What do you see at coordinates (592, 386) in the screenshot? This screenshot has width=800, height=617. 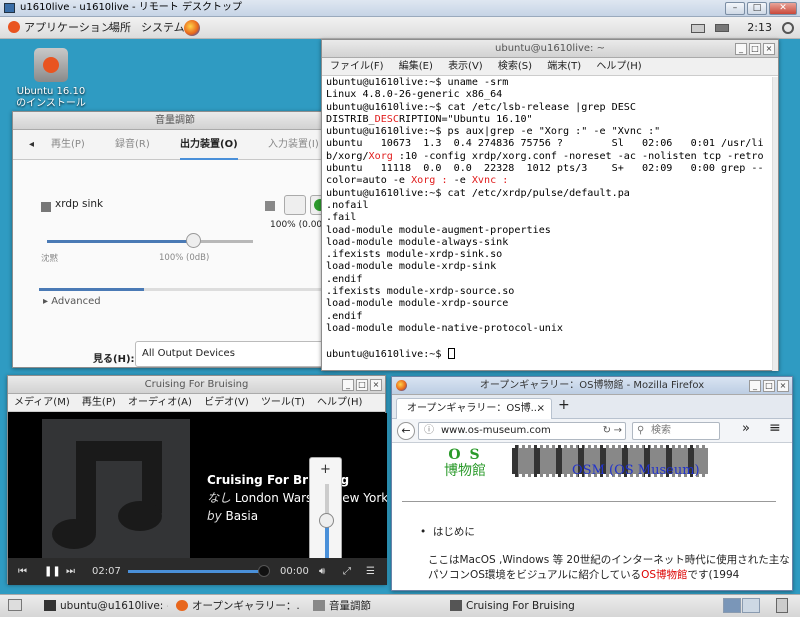 I see `firefox-titlebar: オープンギャラリー：OS博物館 - Mozilla Firefox _ □ ×` at bounding box center [592, 386].